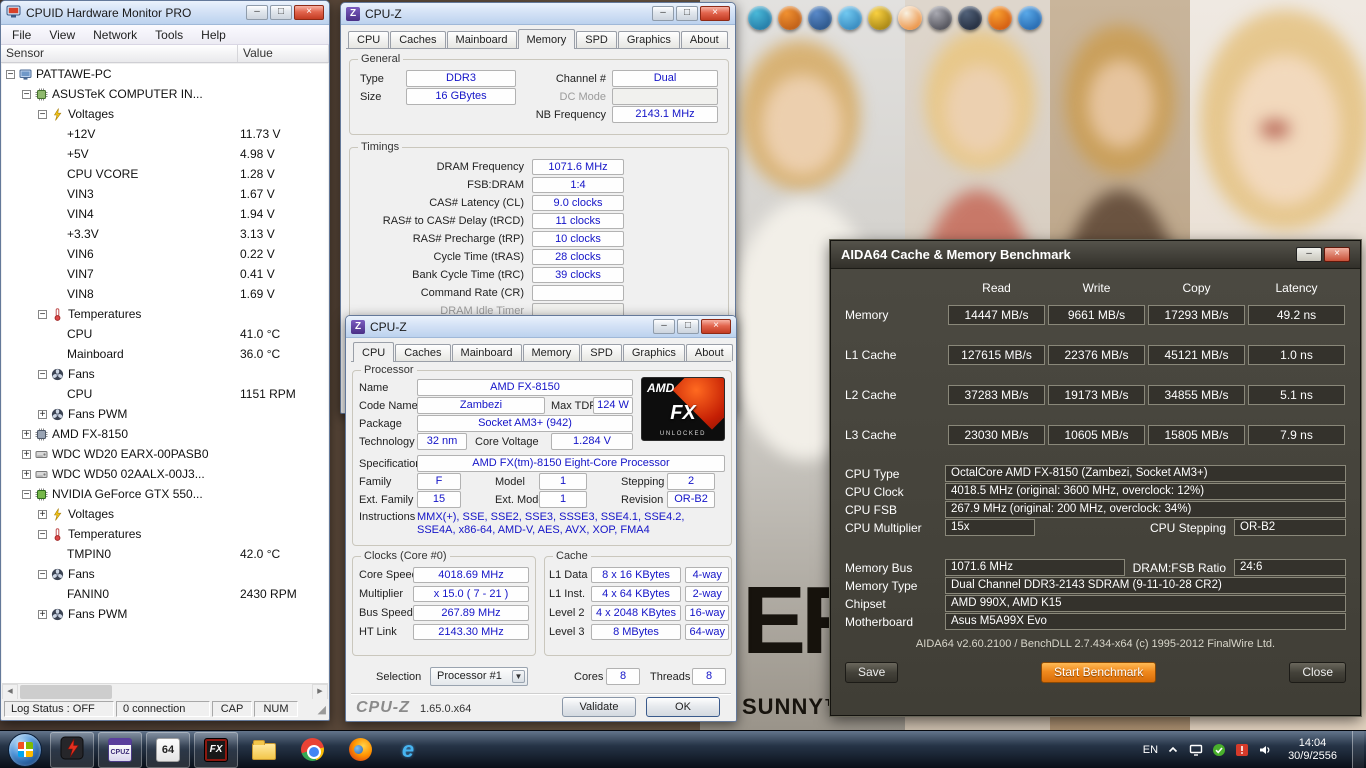 The height and width of the screenshot is (768, 1366). I want to click on menu-view: View, so click(62, 35).